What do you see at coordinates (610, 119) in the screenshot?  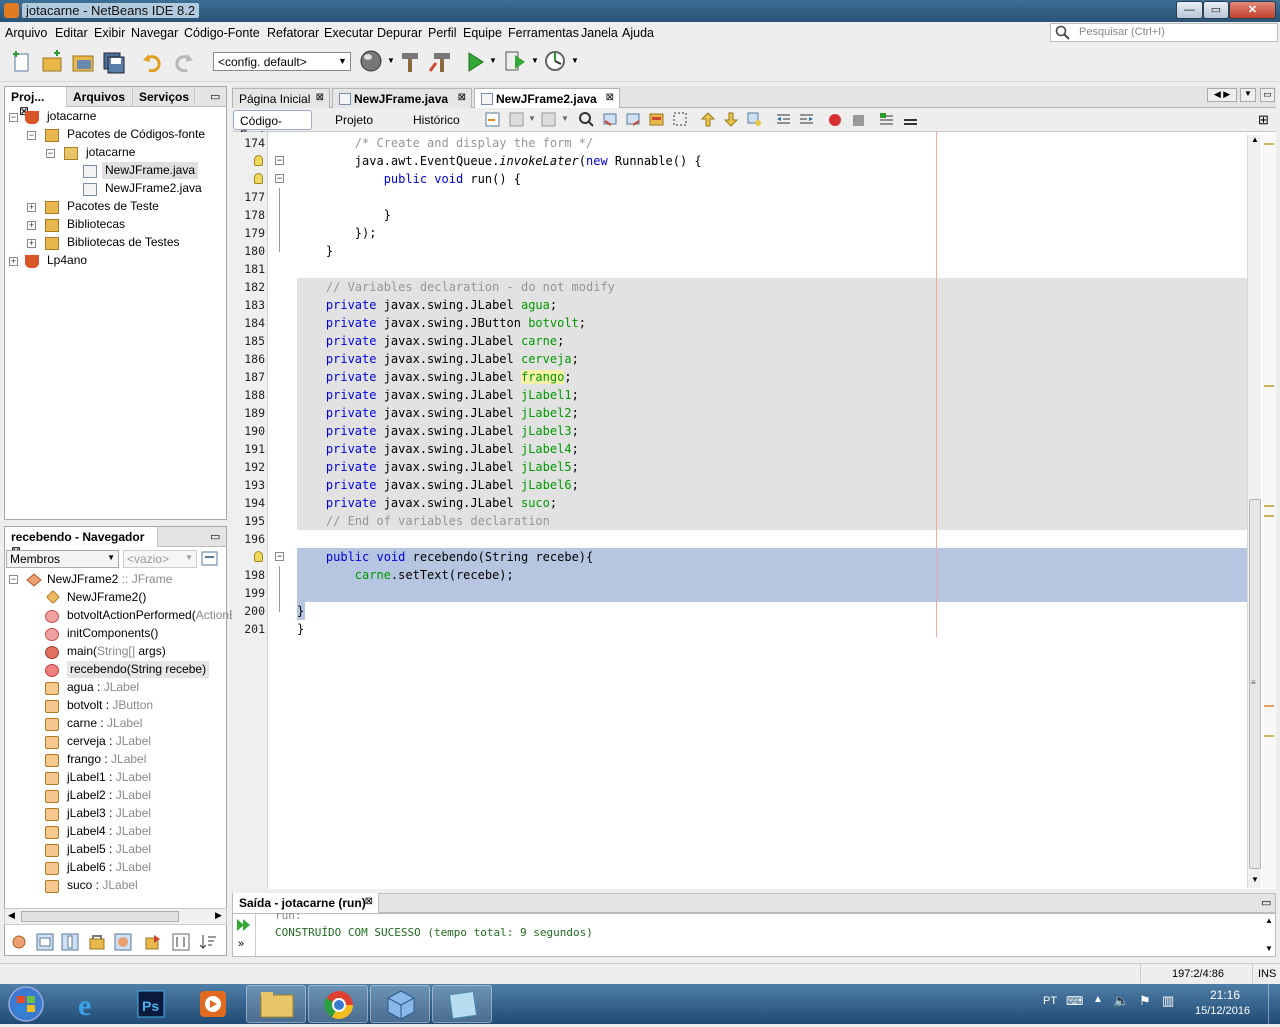 I see `find-previous-icon` at bounding box center [610, 119].